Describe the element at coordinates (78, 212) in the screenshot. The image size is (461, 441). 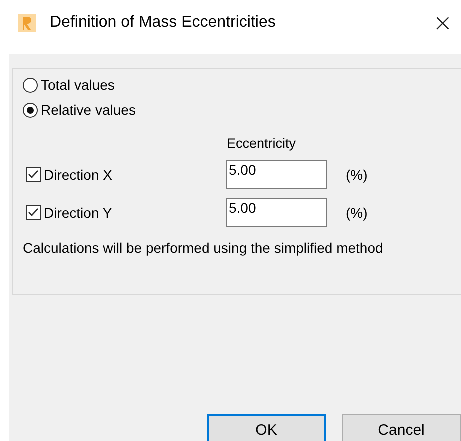
I see `checkbox-label: Direction Y` at that location.